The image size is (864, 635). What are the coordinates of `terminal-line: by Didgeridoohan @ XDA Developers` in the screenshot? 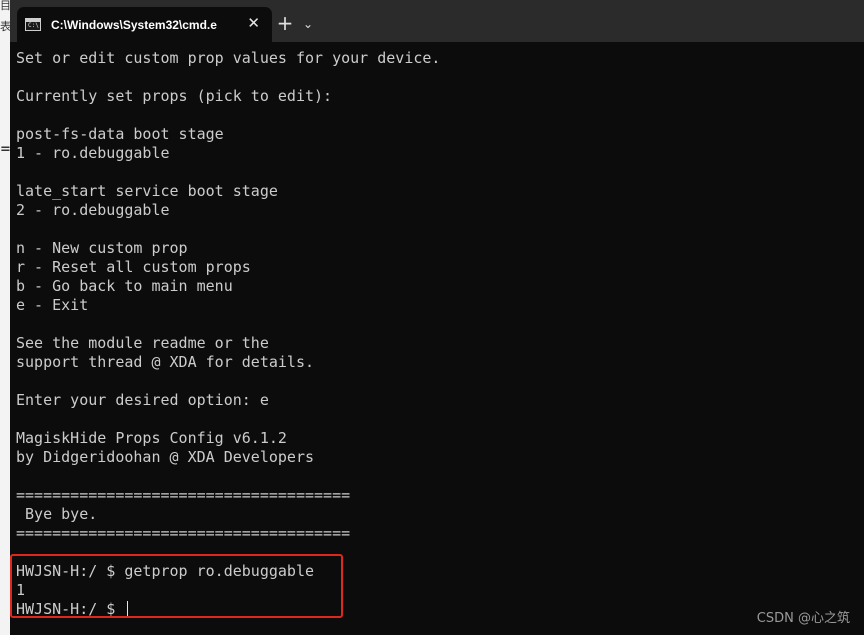 It's located at (165, 457).